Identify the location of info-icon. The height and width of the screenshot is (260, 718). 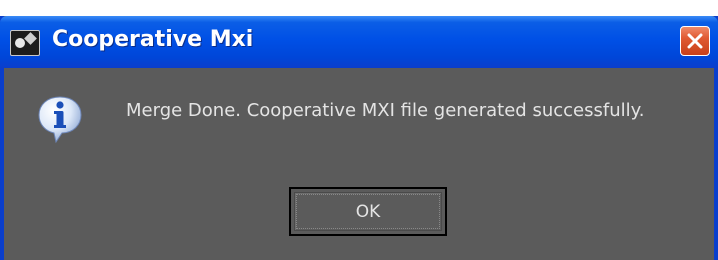
(60, 120).